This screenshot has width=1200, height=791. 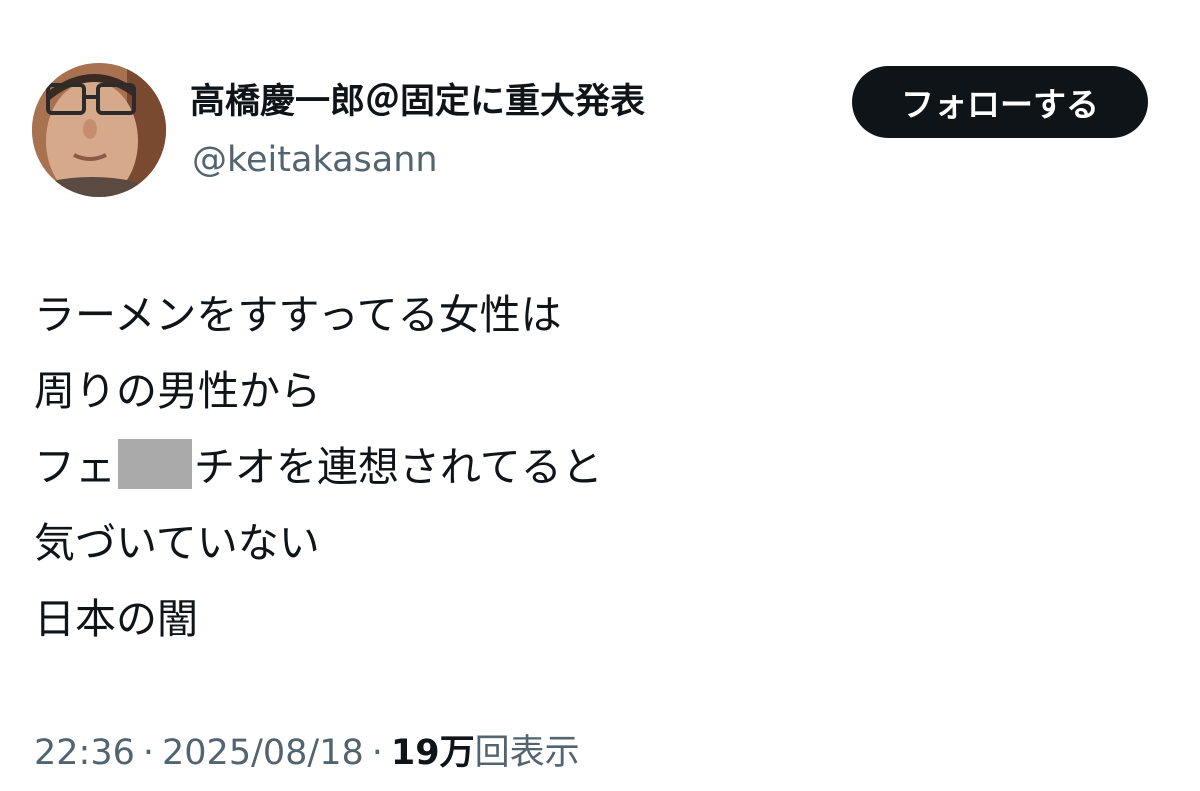 What do you see at coordinates (263, 753) in the screenshot?
I see `tweet-date: 2025/08/18` at bounding box center [263, 753].